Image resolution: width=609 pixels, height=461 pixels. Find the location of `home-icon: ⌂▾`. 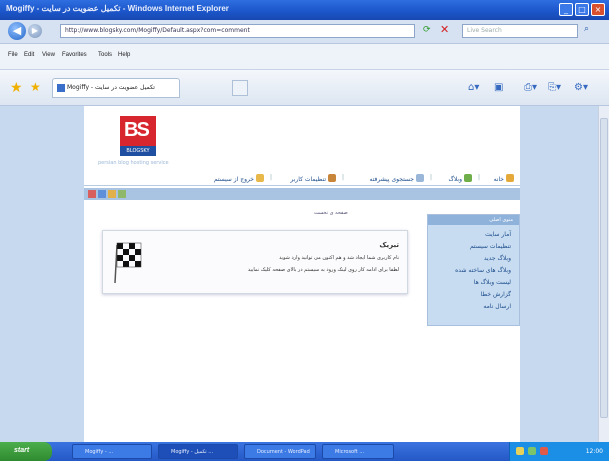

home-icon: ⌂▾ is located at coordinates (473, 87).